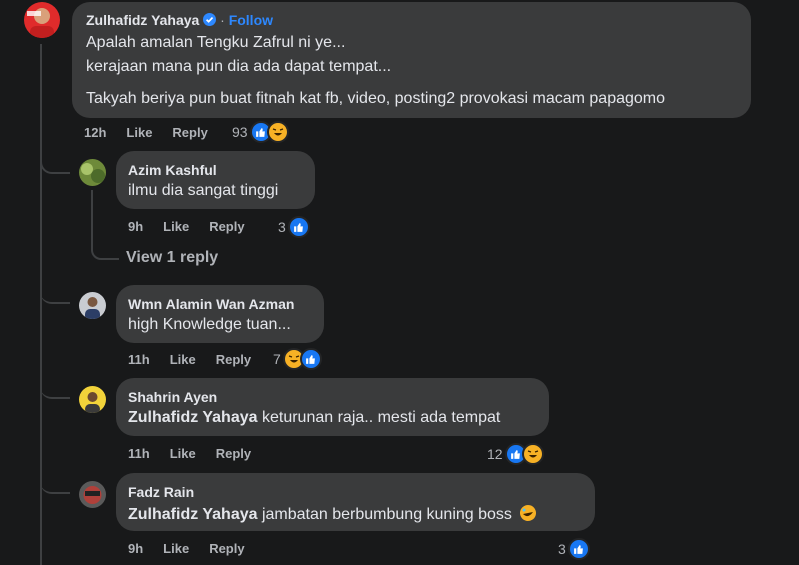 This screenshot has height=565, width=799. What do you see at coordinates (211, 304) in the screenshot?
I see `reply-author: Wmn Alamin Wan Azman` at bounding box center [211, 304].